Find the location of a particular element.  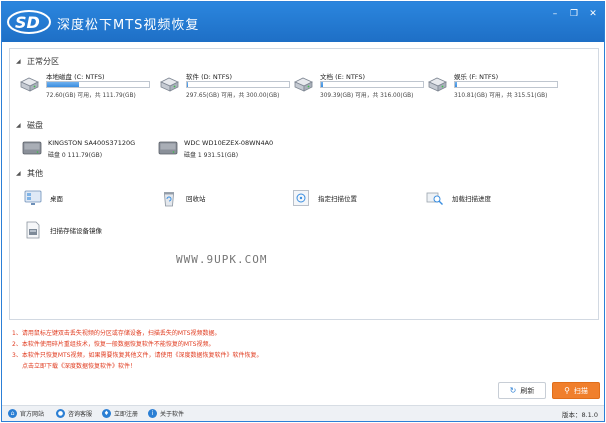

partition-name: 本地磁盘 (C: NTFS) is located at coordinates (75, 77).